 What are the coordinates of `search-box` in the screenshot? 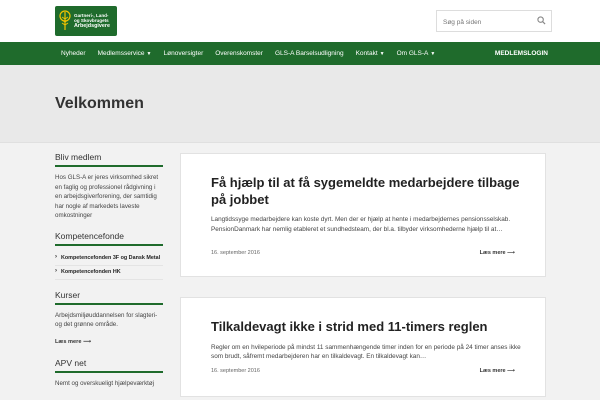 It's located at (494, 21).